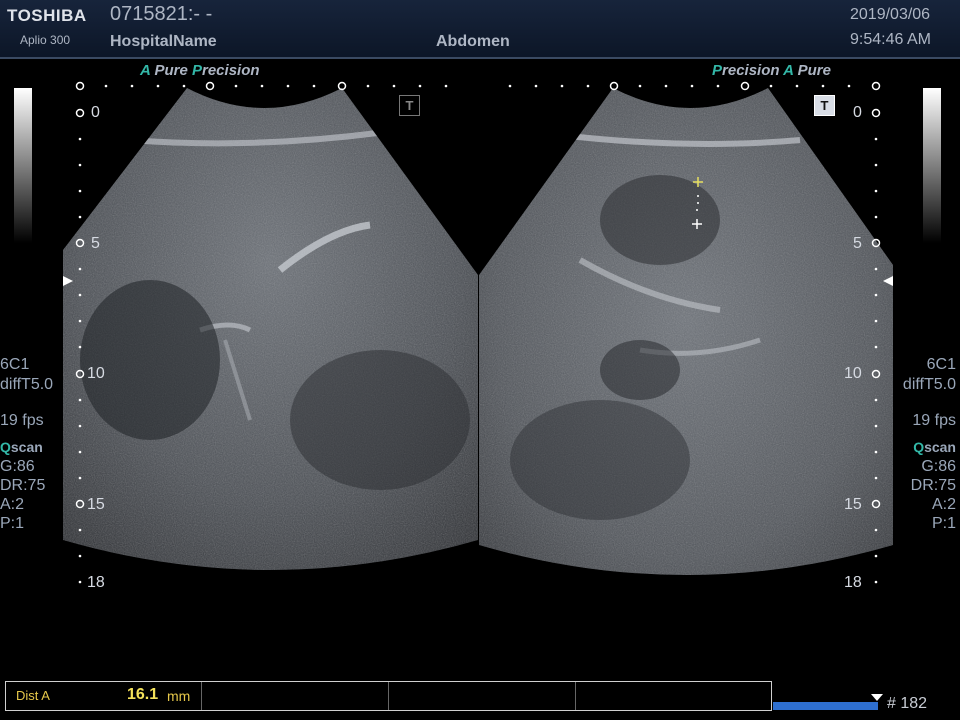 The image size is (960, 720). Describe the element at coordinates (96, 582) in the screenshot. I see `left-depth-label: 18` at that location.